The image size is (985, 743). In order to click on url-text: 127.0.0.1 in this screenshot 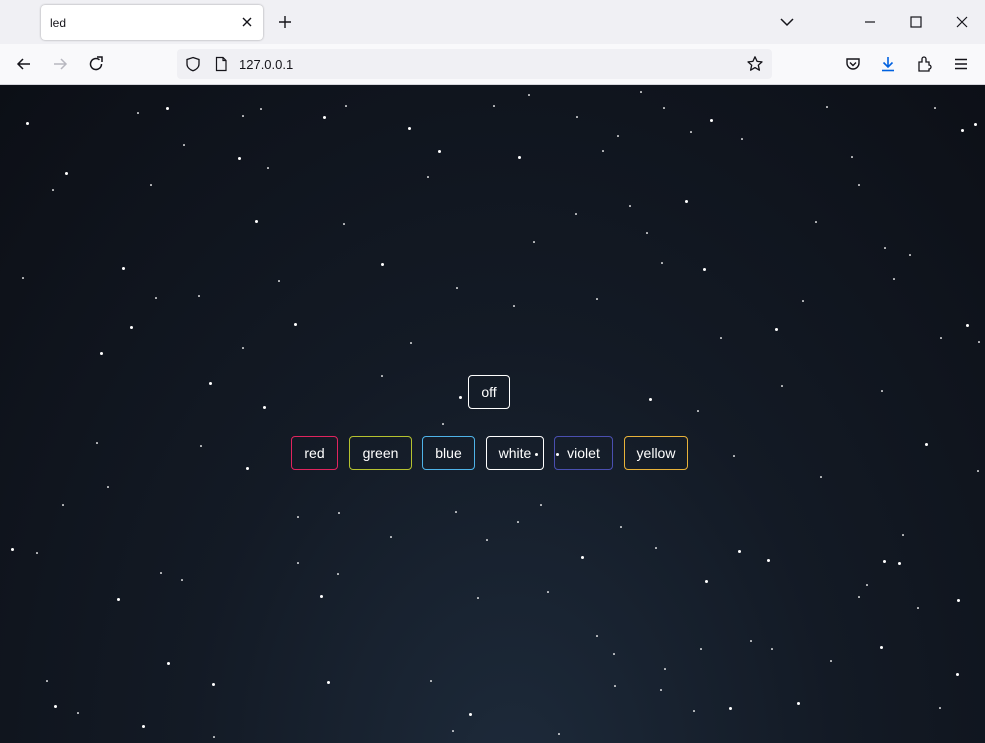, I will do `click(266, 64)`.